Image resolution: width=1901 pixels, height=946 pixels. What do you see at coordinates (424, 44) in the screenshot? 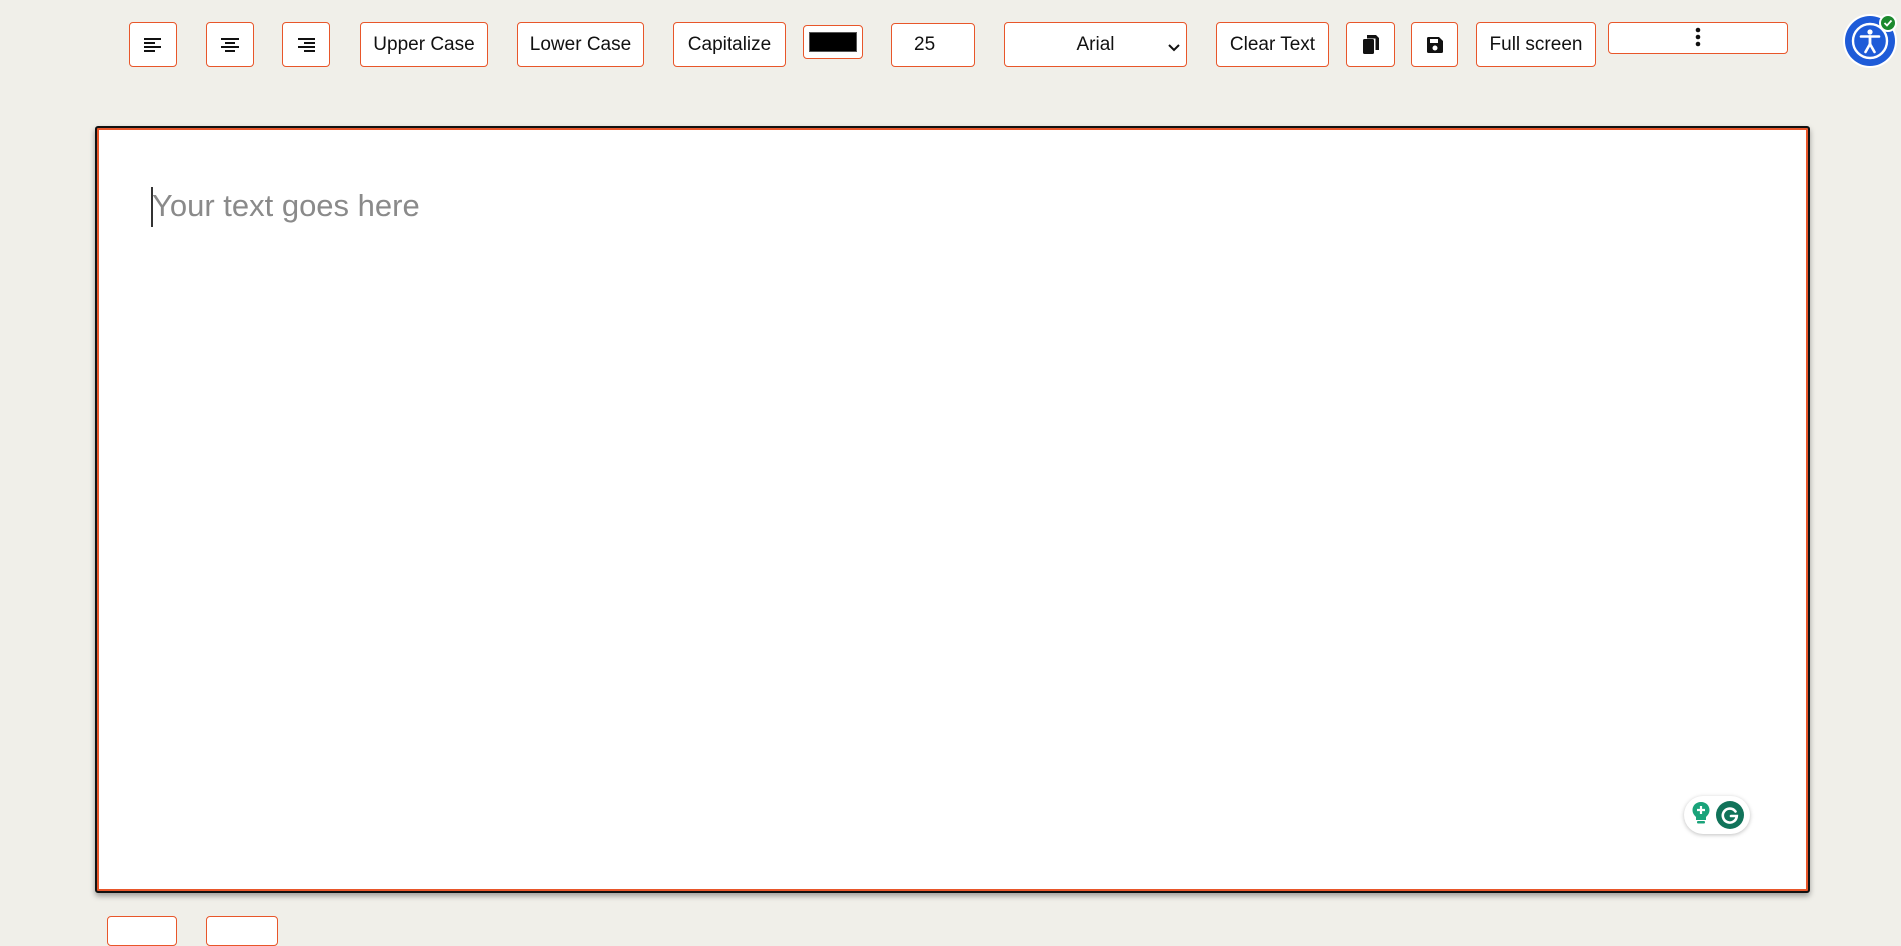
I see `upper-case-button: Upper Case` at bounding box center [424, 44].